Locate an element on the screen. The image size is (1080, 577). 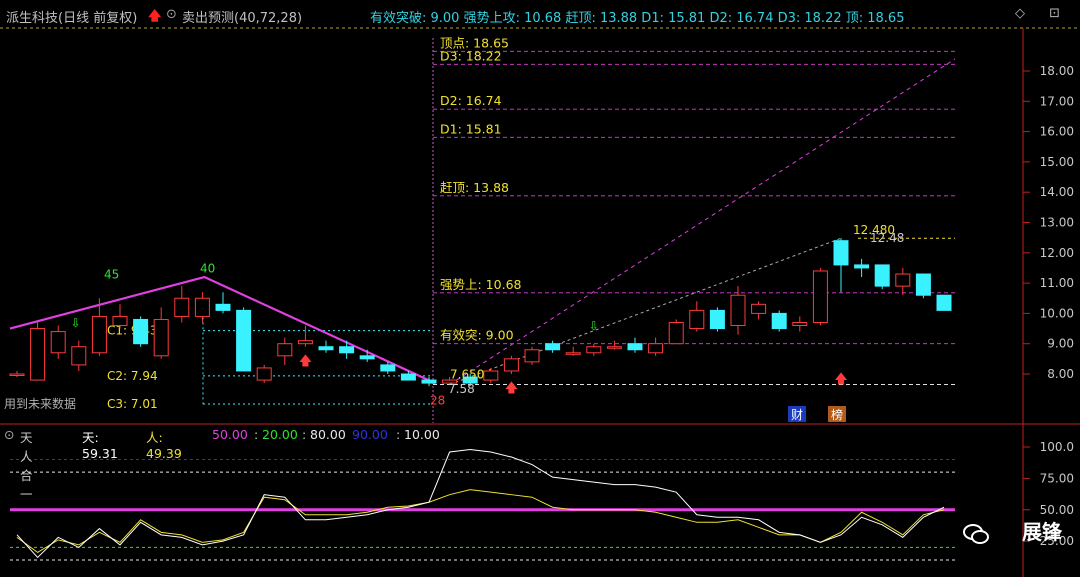
level-label: 强势上: 10.68 is located at coordinates (481, 284).